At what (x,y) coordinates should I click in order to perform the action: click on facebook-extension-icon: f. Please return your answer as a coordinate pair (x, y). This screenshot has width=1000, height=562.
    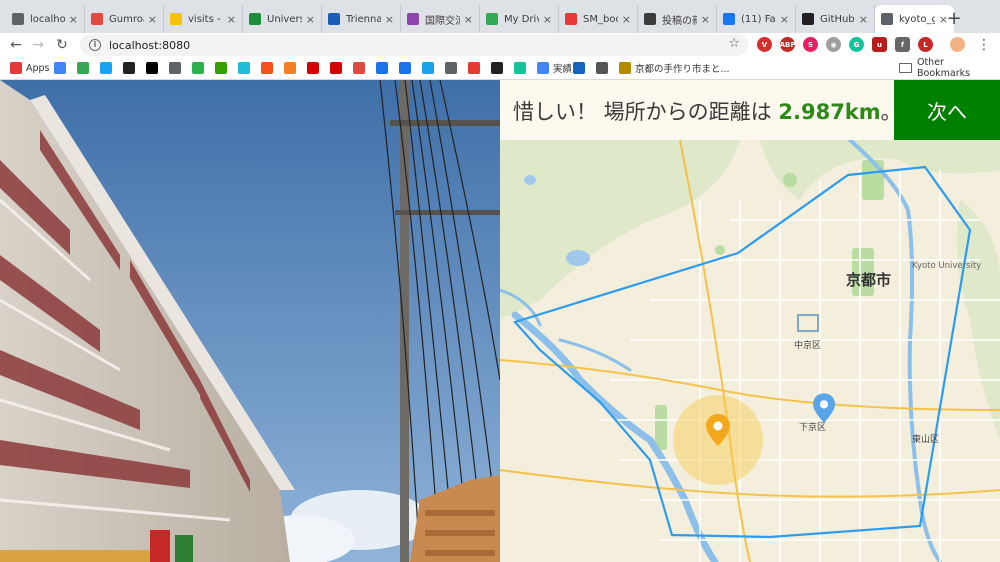
    Looking at the image, I should click on (902, 44).